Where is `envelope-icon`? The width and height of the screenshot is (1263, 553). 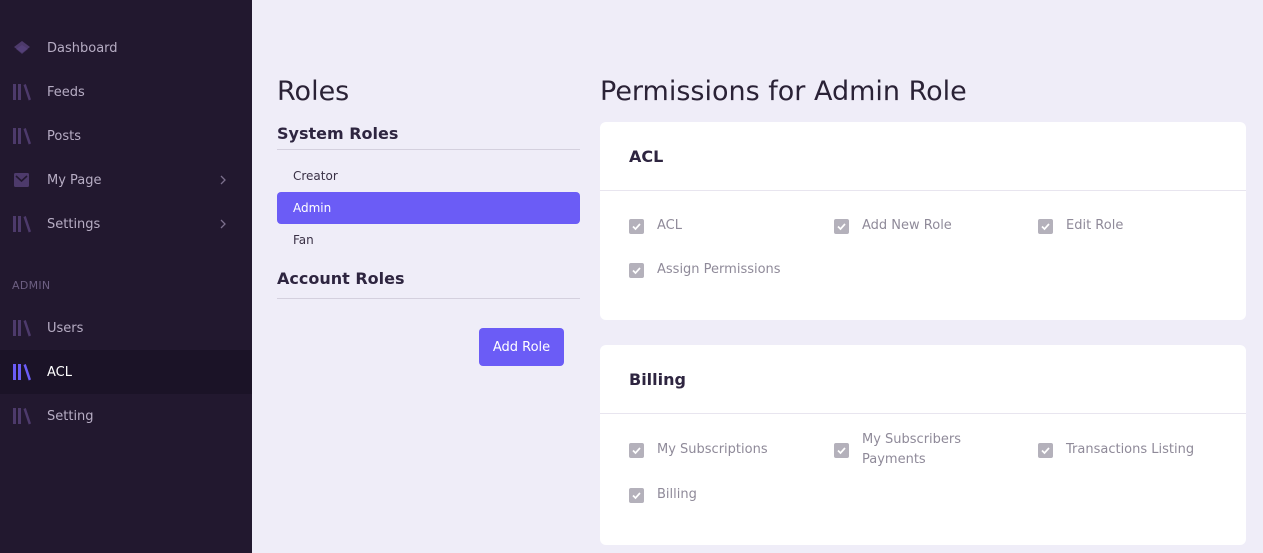 envelope-icon is located at coordinates (21, 180).